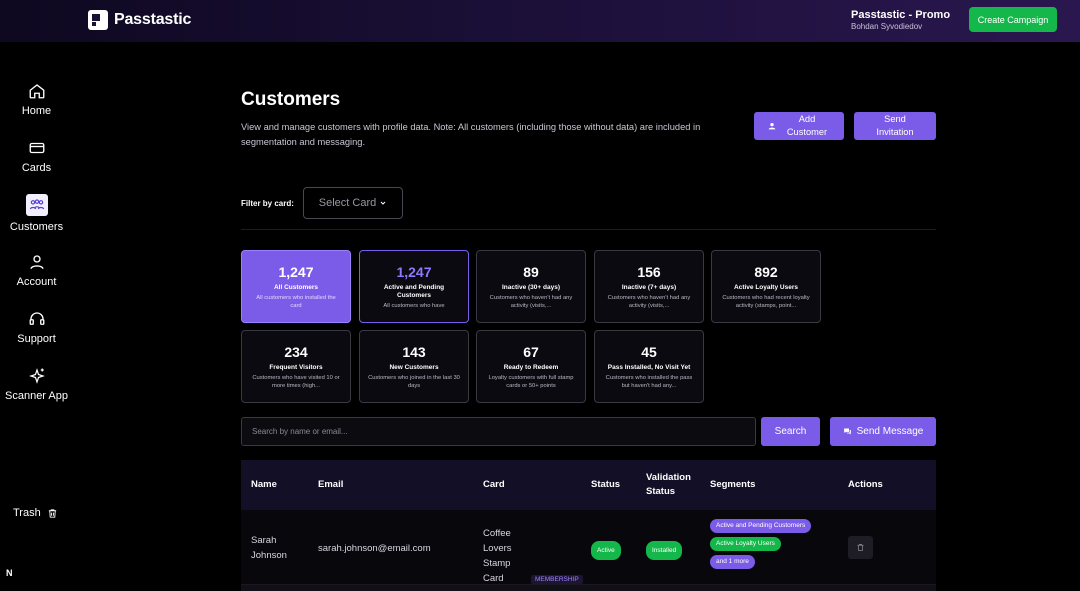 This screenshot has width=1080, height=591. I want to click on card-select-value: Select Card, so click(347, 203).